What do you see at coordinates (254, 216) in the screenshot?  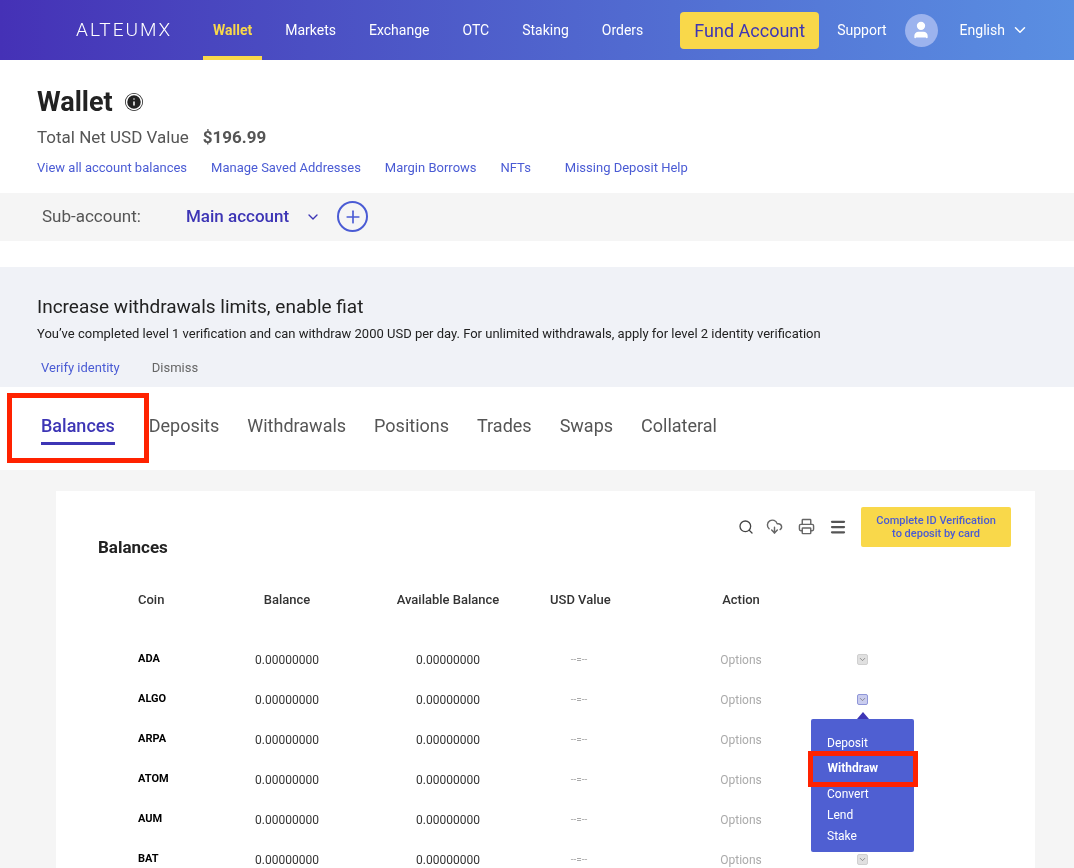 I see `subaccount-select: Main account` at bounding box center [254, 216].